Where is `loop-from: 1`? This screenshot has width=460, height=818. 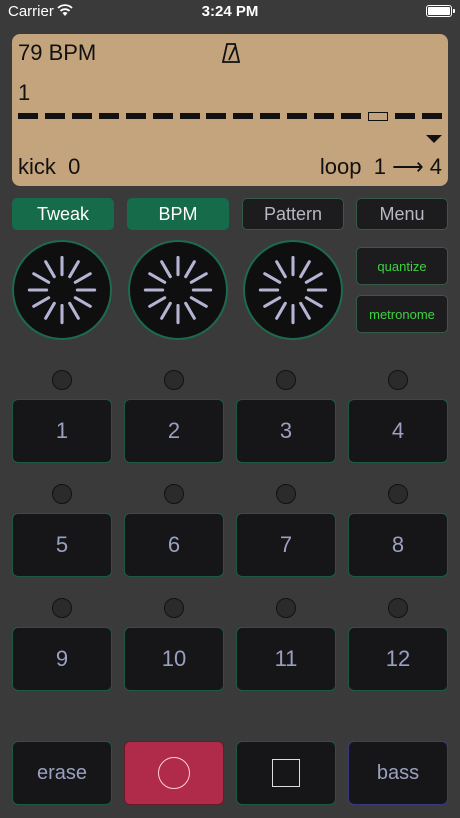 loop-from: 1 is located at coordinates (379, 166).